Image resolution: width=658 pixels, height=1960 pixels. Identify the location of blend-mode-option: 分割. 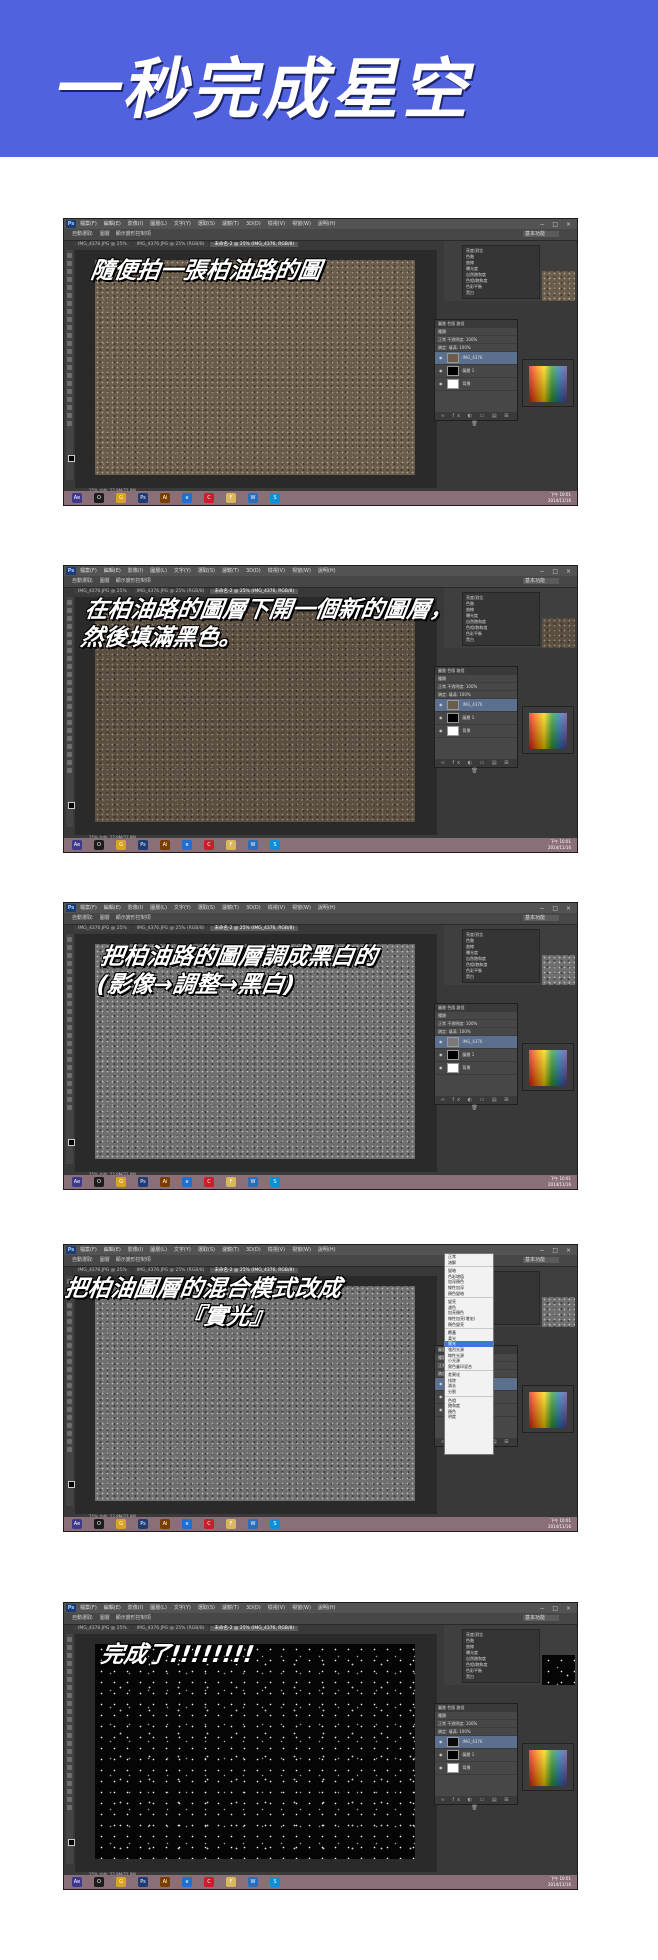
(469, 1392).